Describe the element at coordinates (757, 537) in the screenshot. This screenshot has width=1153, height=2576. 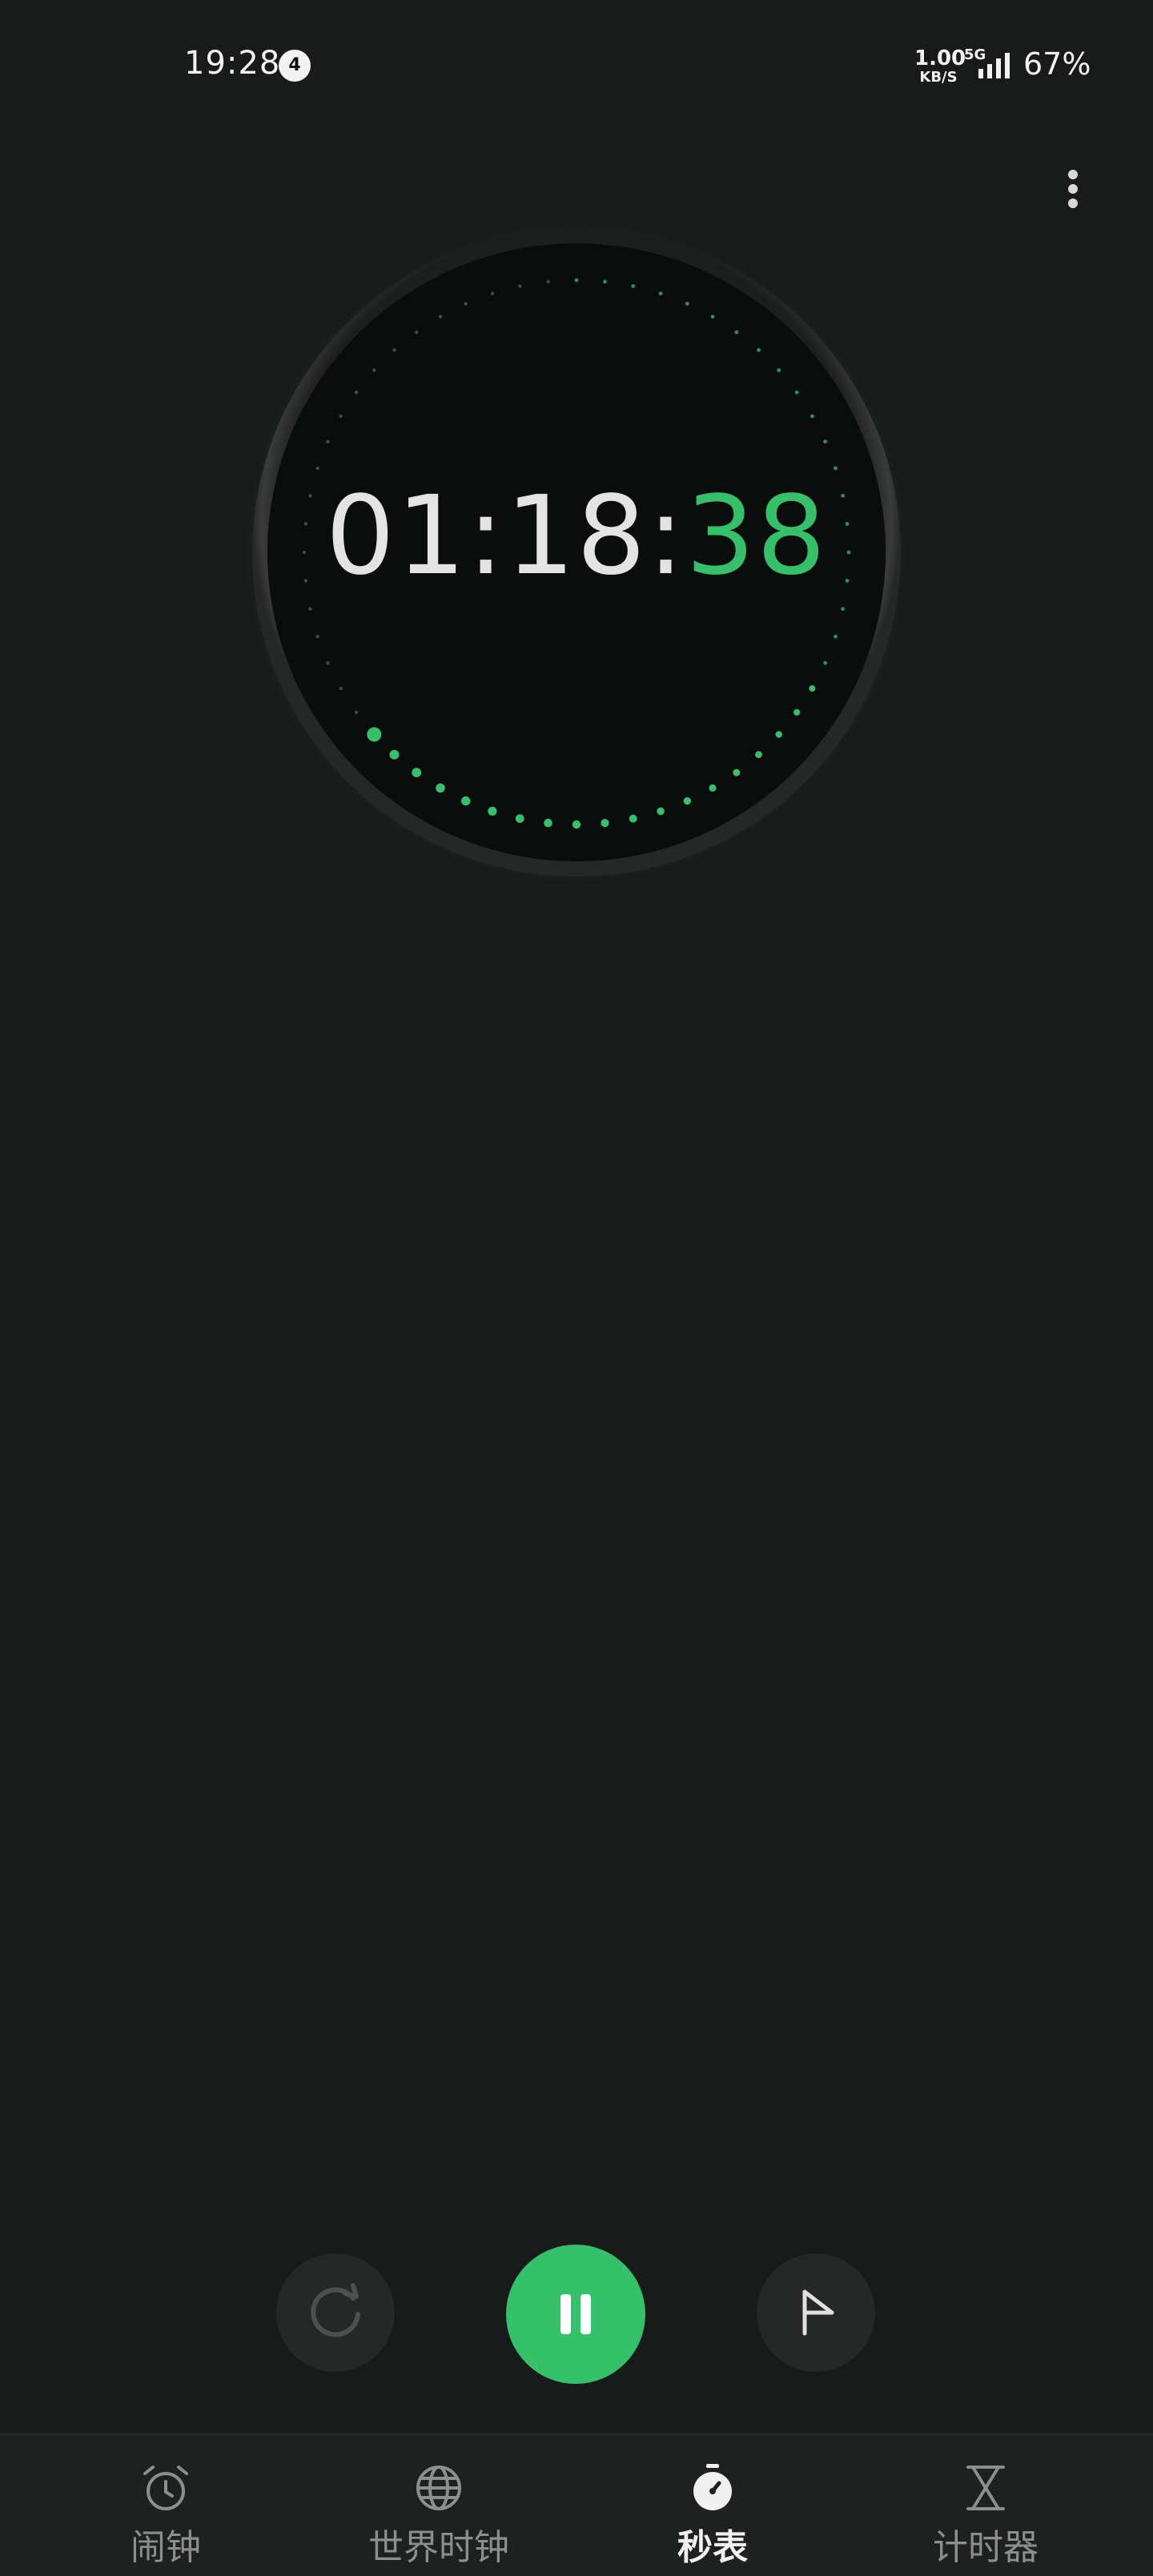
I see `stopwatch-time-seconds: 38` at that location.